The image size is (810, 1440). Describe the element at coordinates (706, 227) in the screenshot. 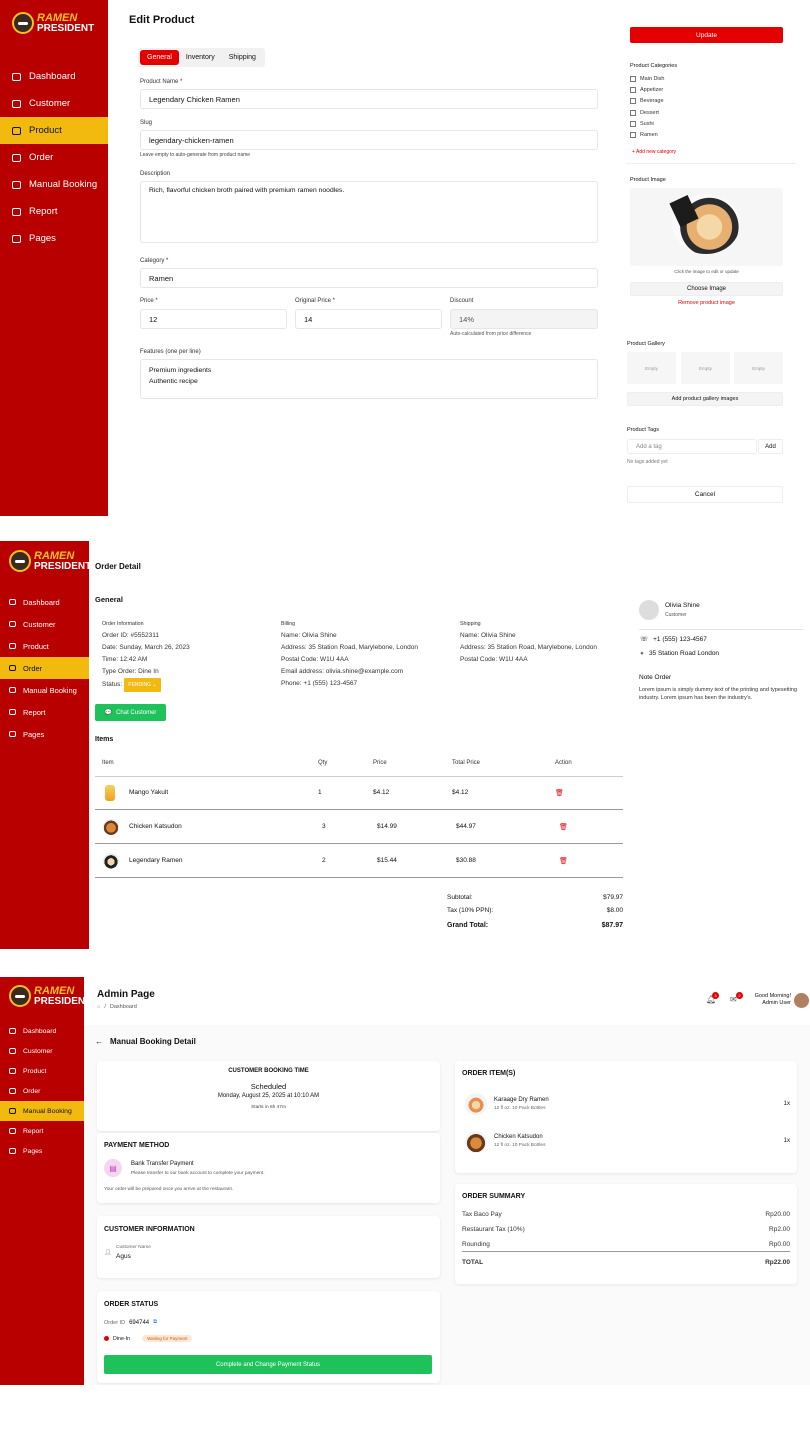

I see `product-image` at that location.